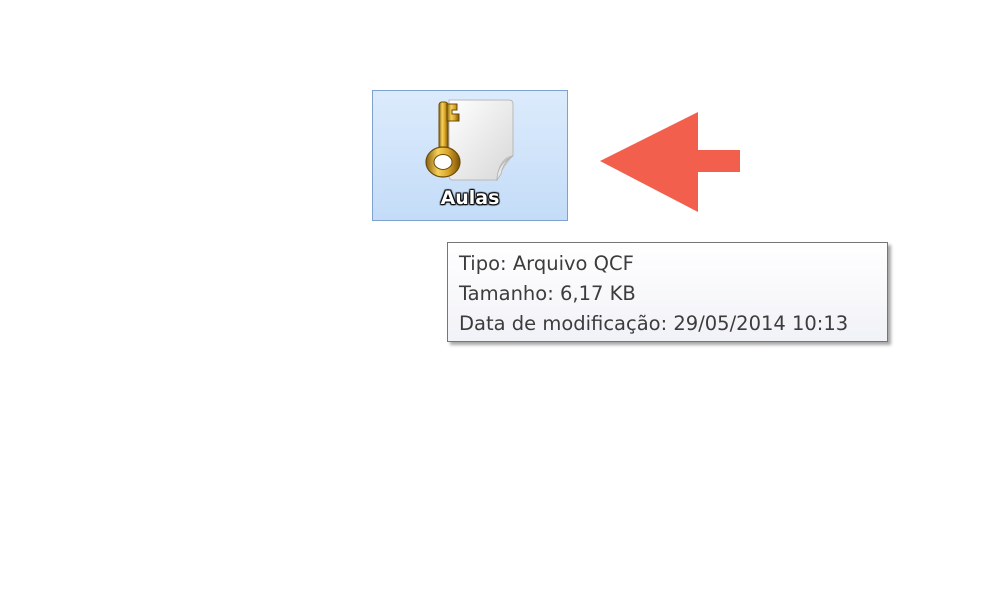 This screenshot has height=605, width=984. Describe the element at coordinates (483, 263) in the screenshot. I see `tooltip-type-label: Tipo:` at that location.